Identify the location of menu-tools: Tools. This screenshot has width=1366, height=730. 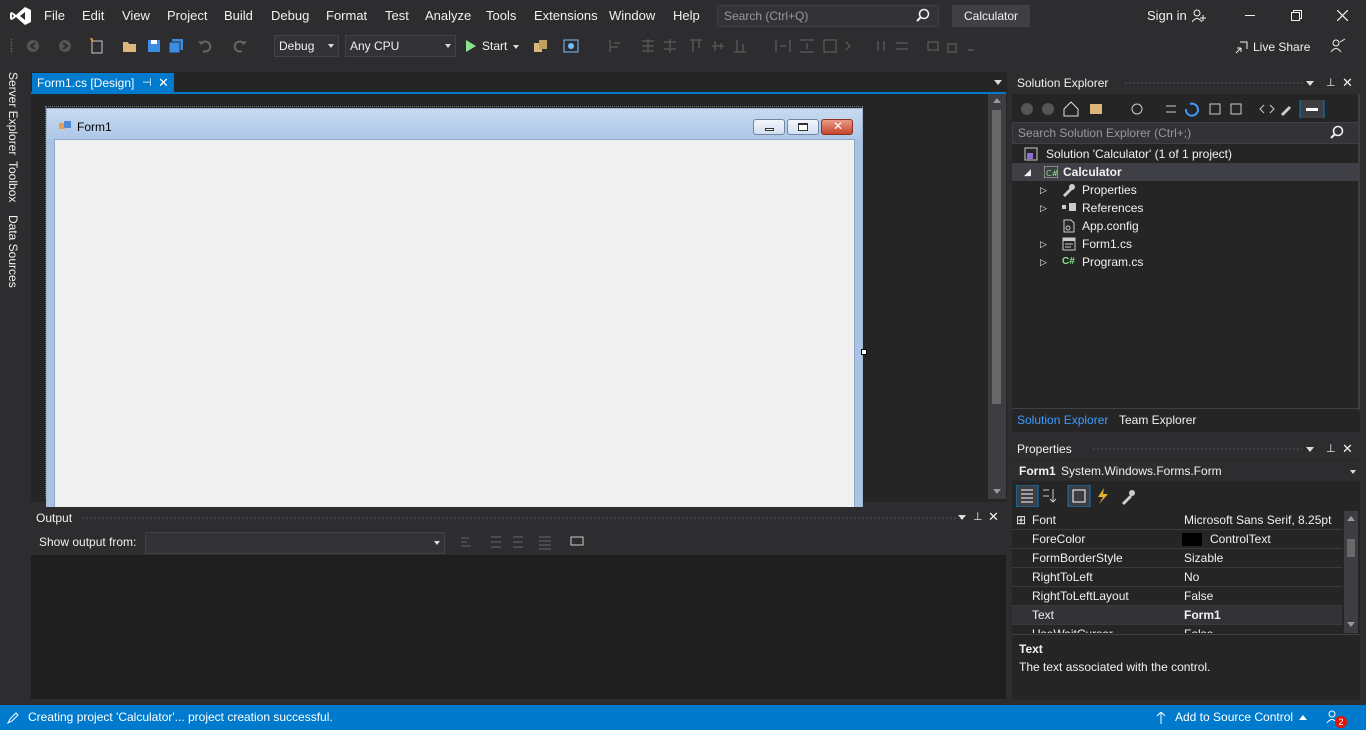
(501, 16).